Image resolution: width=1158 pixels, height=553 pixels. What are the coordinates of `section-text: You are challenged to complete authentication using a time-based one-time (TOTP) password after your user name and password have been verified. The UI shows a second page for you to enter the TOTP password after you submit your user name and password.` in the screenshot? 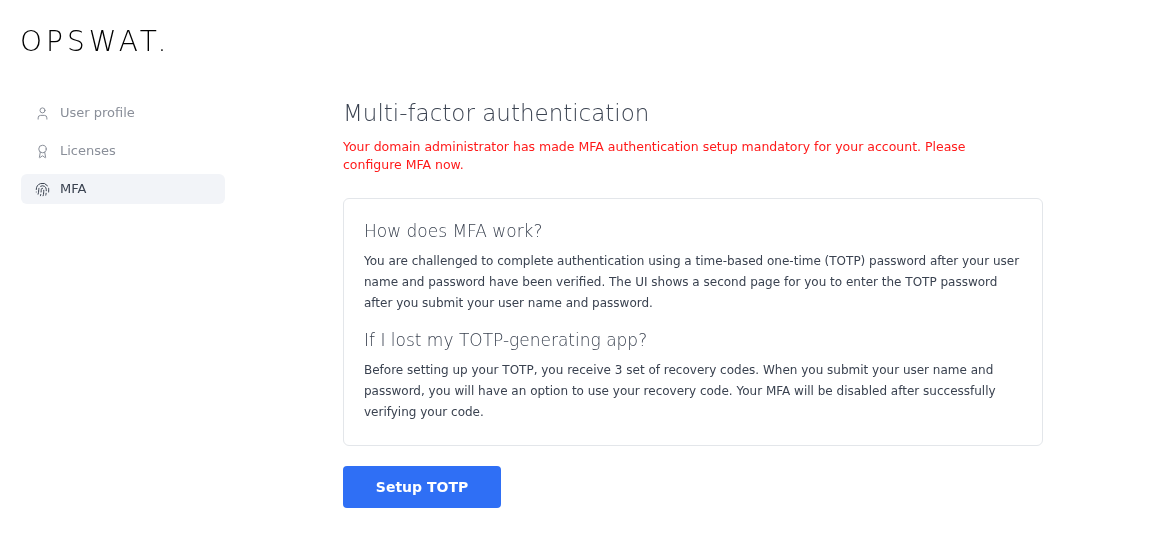 It's located at (692, 282).